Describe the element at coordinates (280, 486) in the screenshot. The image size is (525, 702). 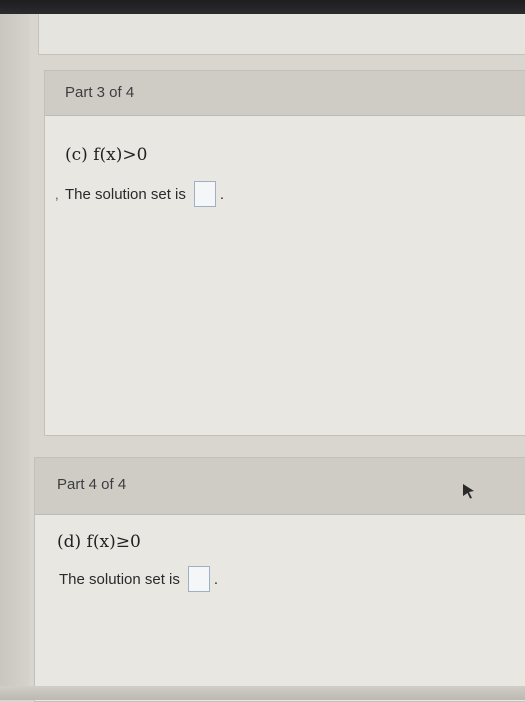
I see `part-4-header: Part 4 of 4` at that location.